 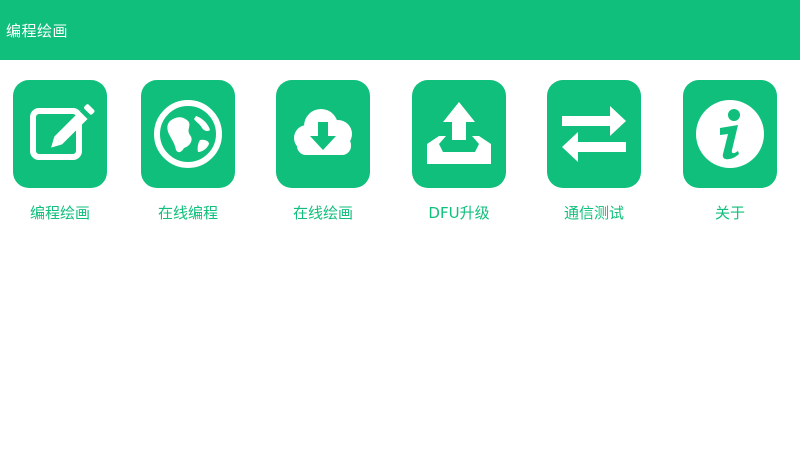 I want to click on app-bar: 编程绘画, so click(x=400, y=30).